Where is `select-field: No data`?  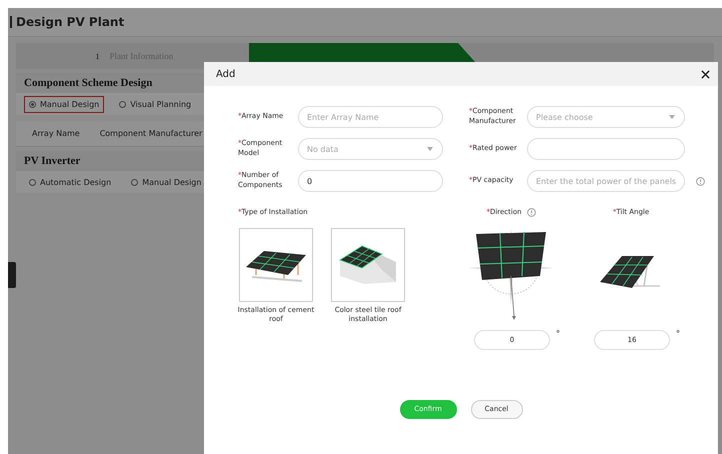 select-field: No data is located at coordinates (370, 149).